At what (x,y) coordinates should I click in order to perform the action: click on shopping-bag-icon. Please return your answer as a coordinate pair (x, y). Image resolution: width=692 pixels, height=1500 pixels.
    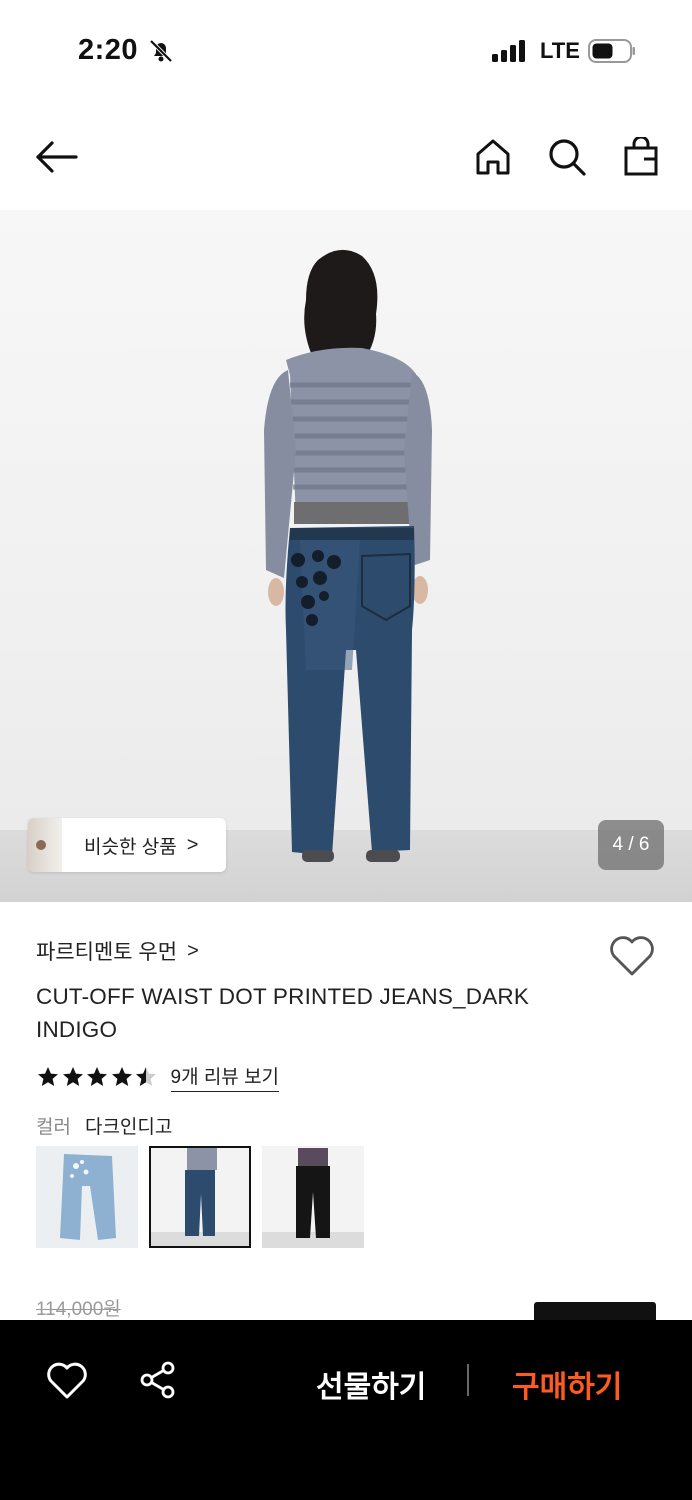
    Looking at the image, I should click on (641, 156).